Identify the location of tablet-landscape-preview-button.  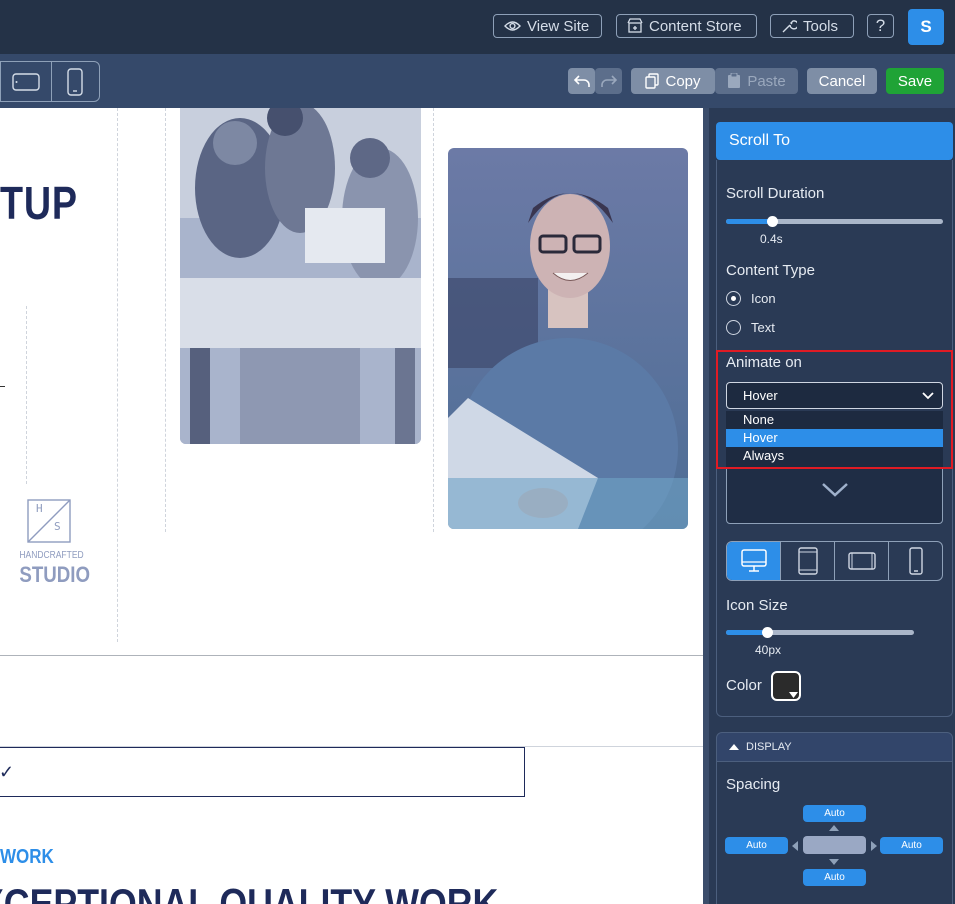
(26, 81).